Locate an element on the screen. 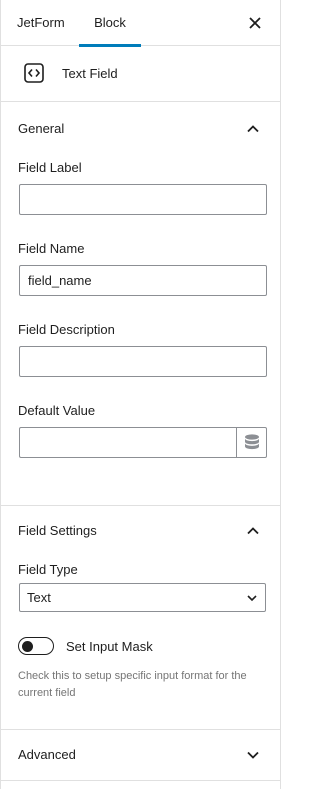  advanced-section-title: Advanced is located at coordinates (47, 754).